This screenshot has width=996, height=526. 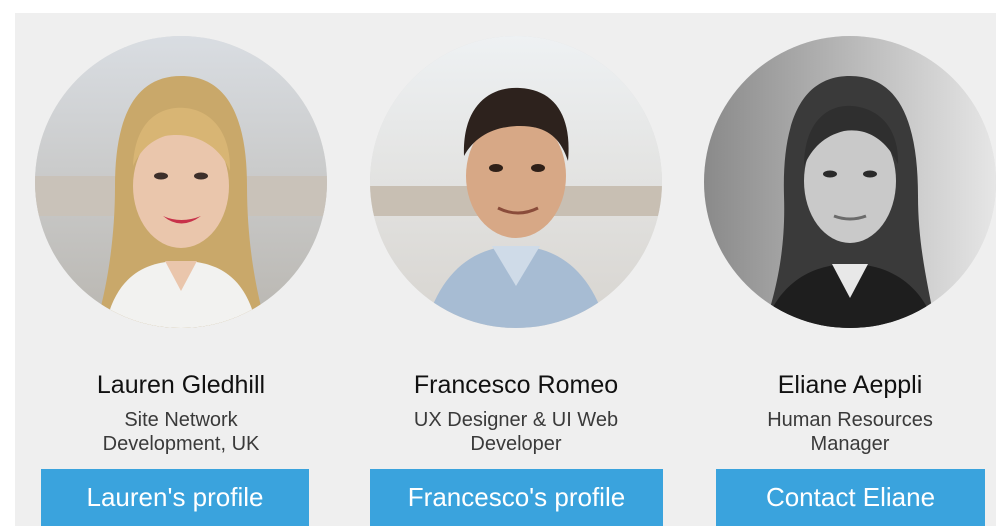 I want to click on member-name: Lauren Gledhill, so click(x=181, y=385).